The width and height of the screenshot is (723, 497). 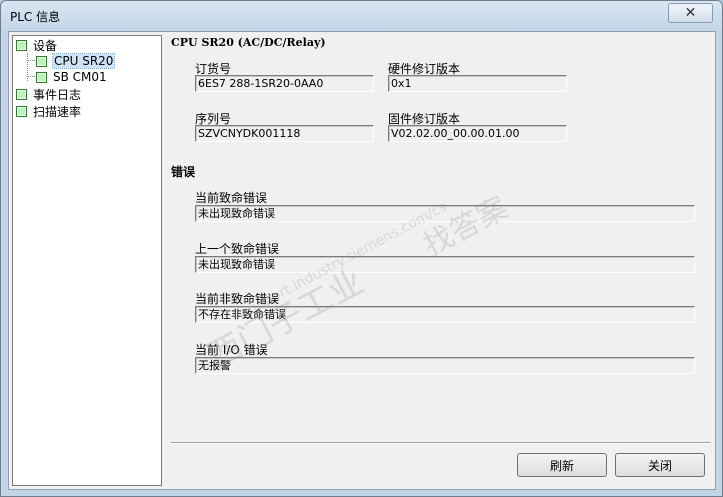 What do you see at coordinates (57, 111) in the screenshot?
I see `tree-item-label: 扫描速率` at bounding box center [57, 111].